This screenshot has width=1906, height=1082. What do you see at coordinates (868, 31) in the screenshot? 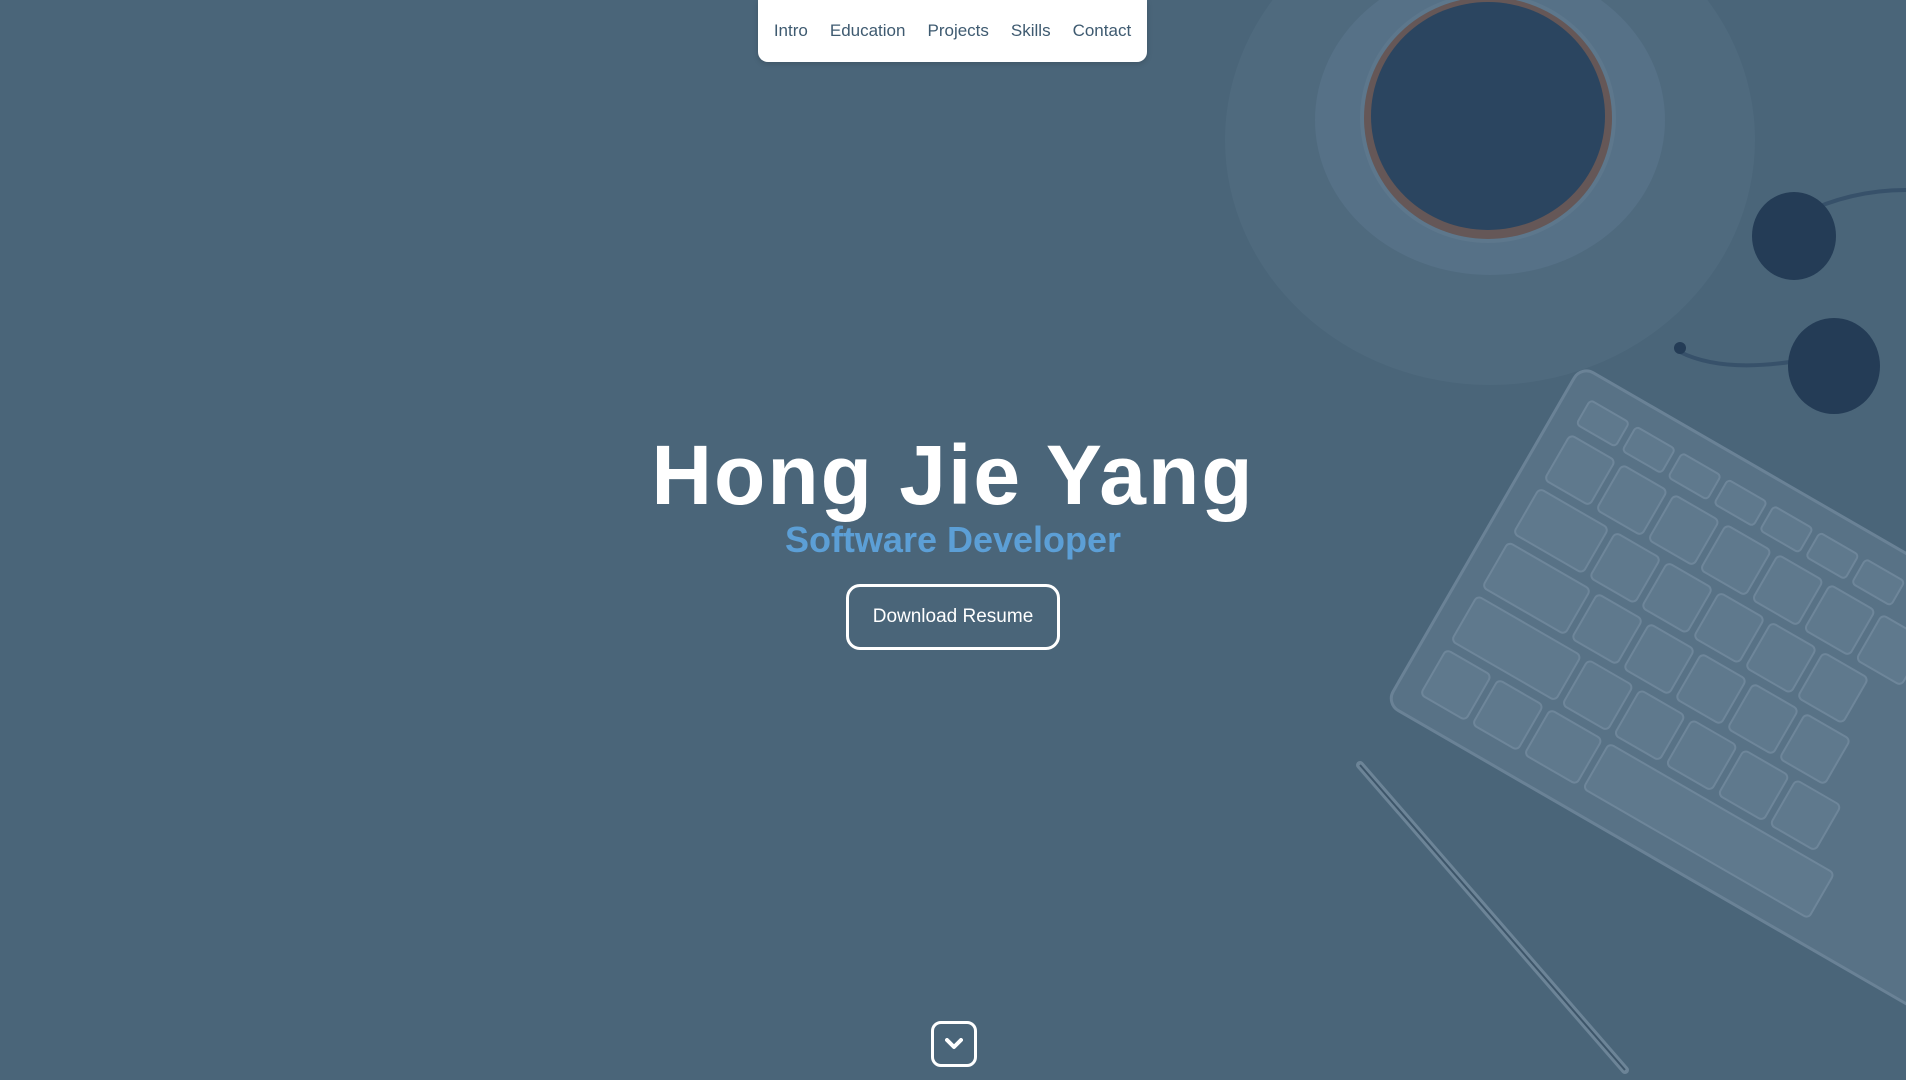
I see `nav-item-education: Education` at bounding box center [868, 31].